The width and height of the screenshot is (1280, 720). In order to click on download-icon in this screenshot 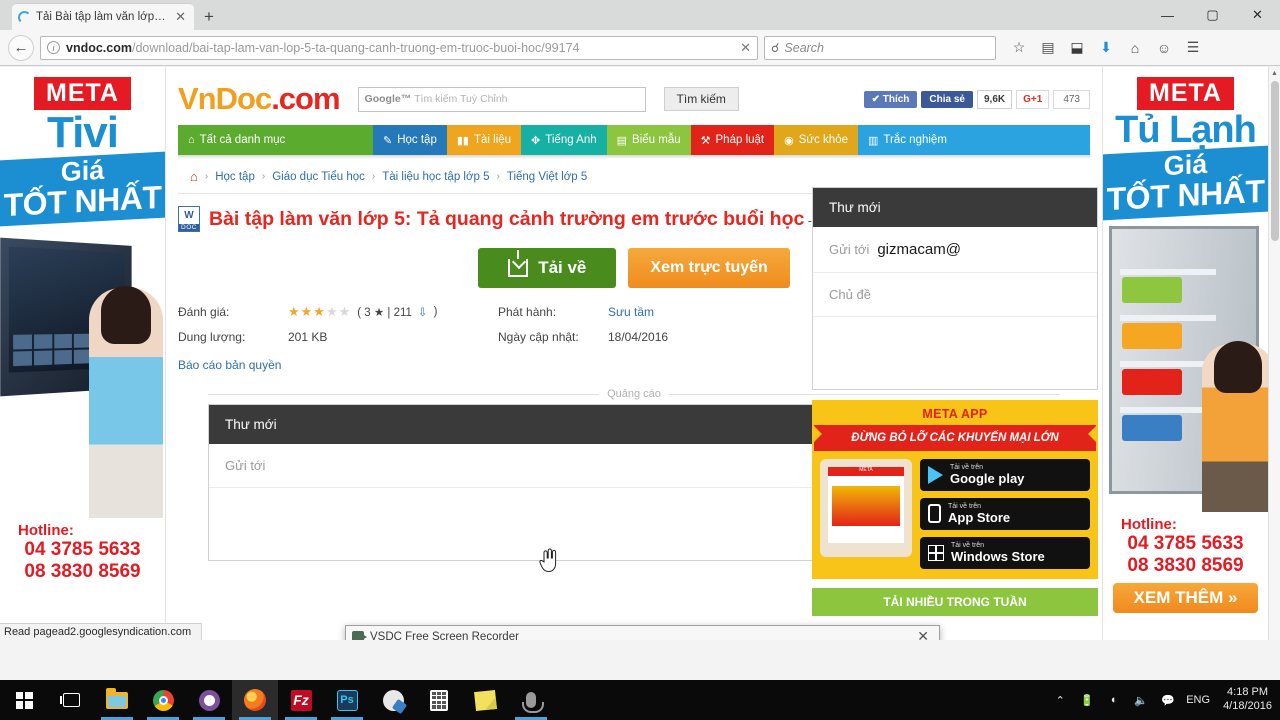, I will do `click(518, 264)`.